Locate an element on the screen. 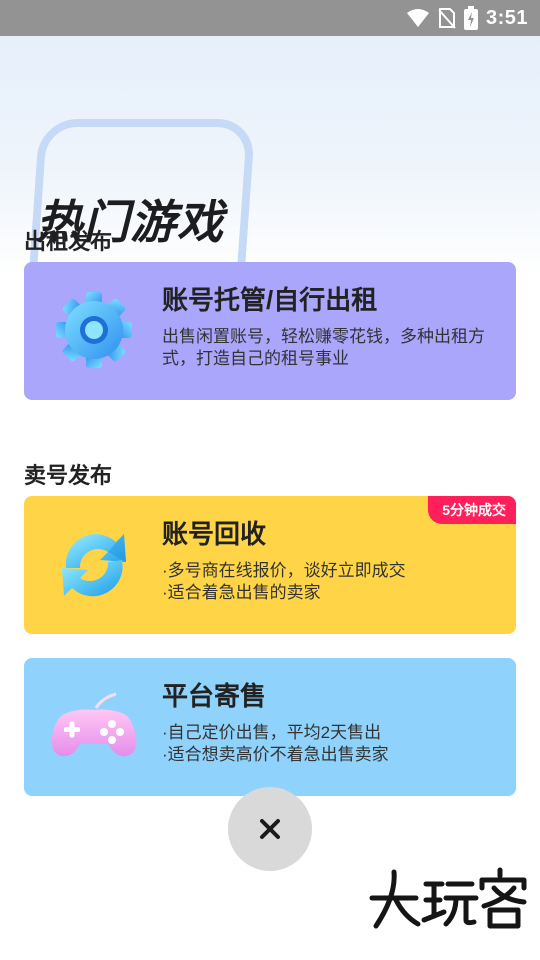 Image resolution: width=540 pixels, height=960 pixels. clock: 3:51 is located at coordinates (506, 17).